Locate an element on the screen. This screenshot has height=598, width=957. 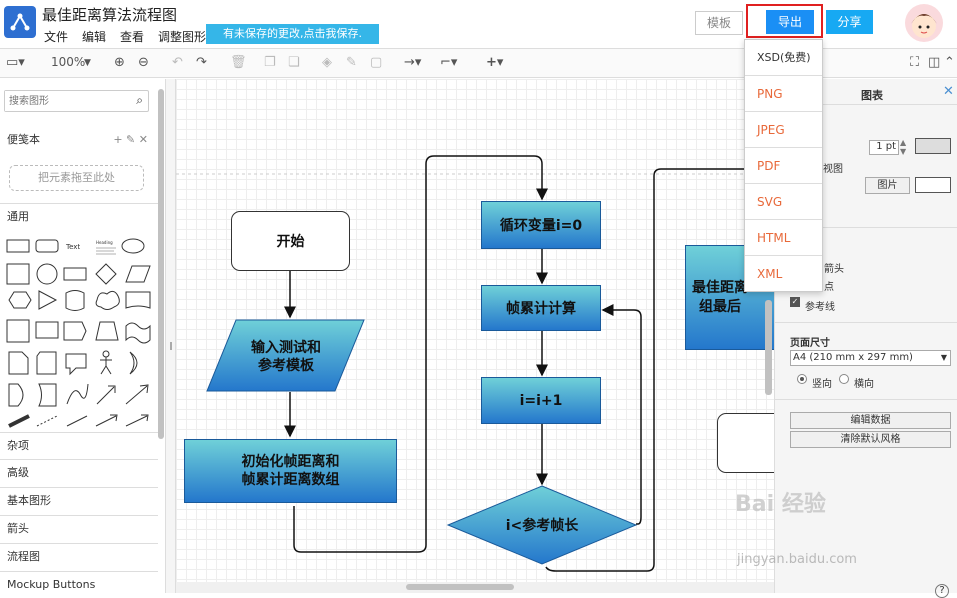
flow-node-accum-label: 帧累计计算 is located at coordinates (541, 309).